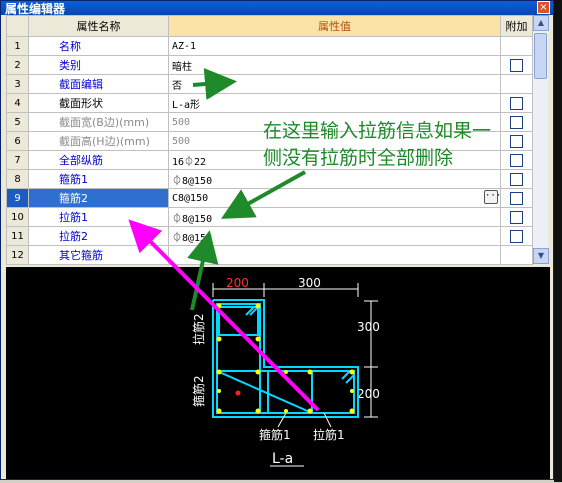 This screenshot has height=483, width=562. I want to click on dim-top-left: 200, so click(237, 283).